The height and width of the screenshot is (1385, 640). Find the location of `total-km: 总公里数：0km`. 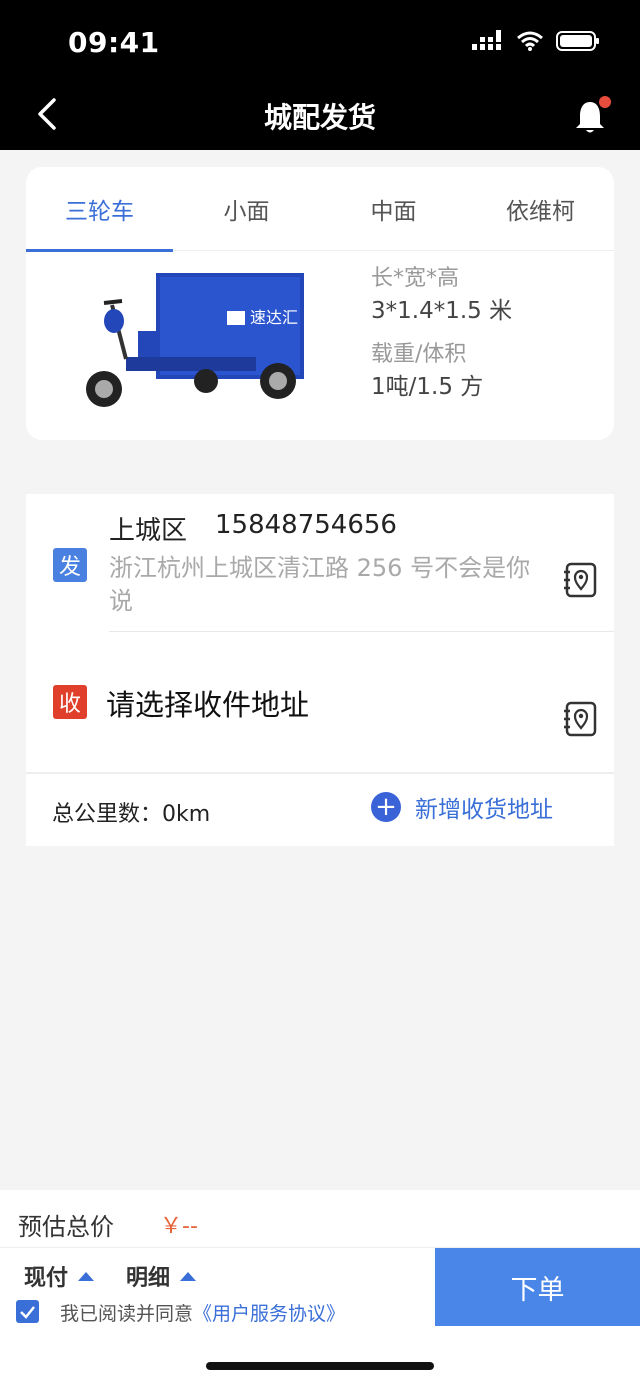

total-km: 总公里数：0km is located at coordinates (131, 814).